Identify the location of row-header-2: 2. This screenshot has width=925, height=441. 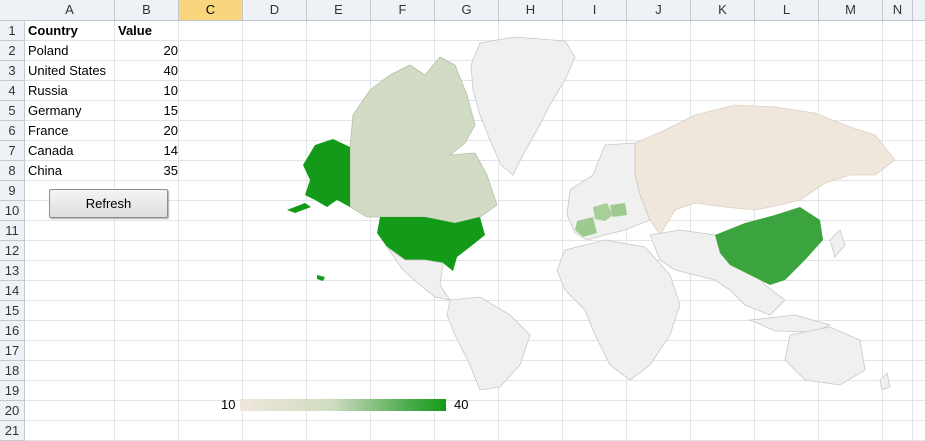
(12, 51).